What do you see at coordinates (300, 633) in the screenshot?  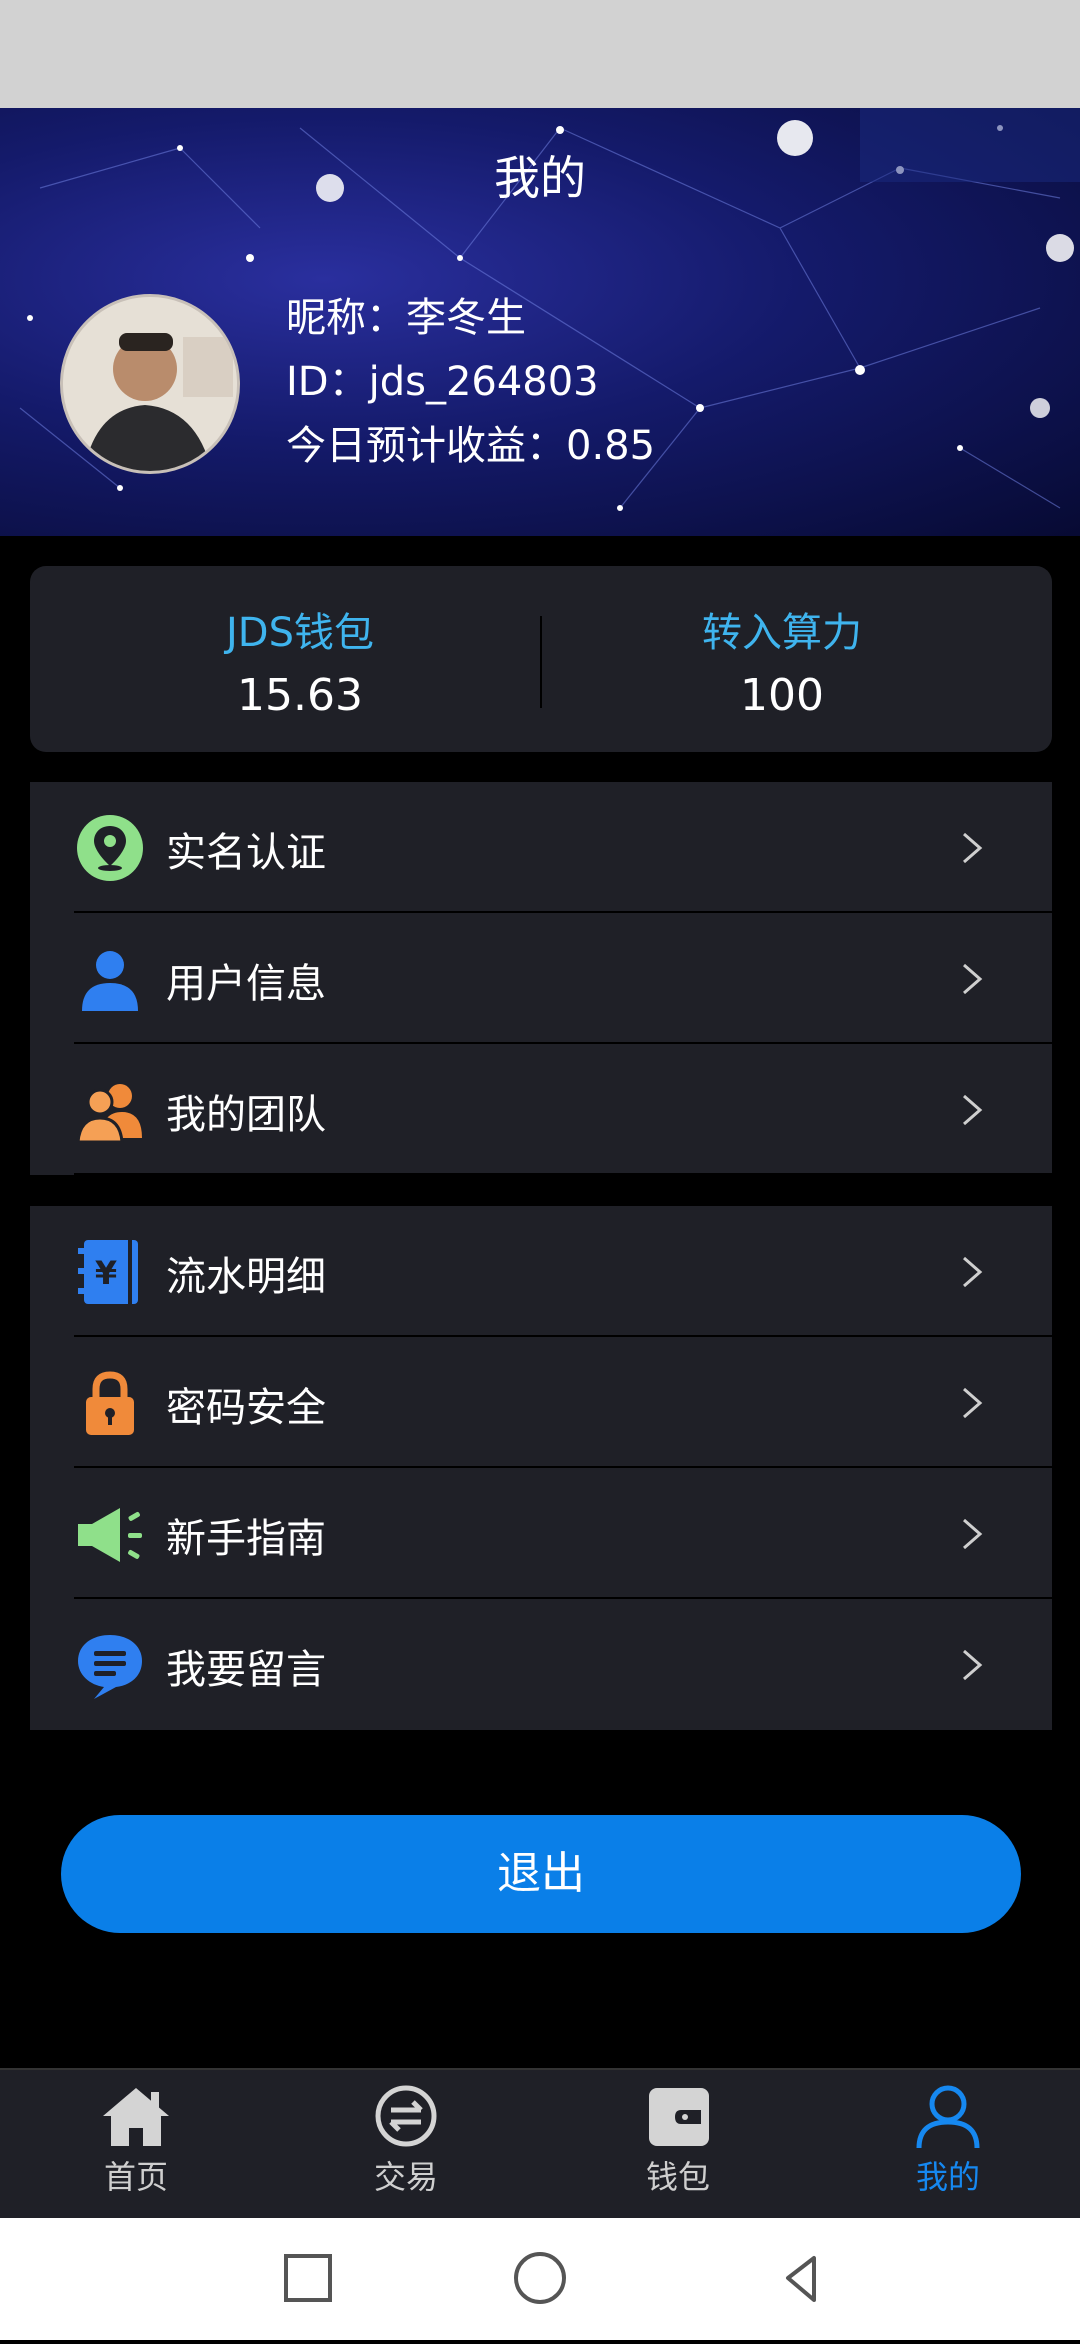 I see `jds-wallet-label: JDS钱包` at bounding box center [300, 633].